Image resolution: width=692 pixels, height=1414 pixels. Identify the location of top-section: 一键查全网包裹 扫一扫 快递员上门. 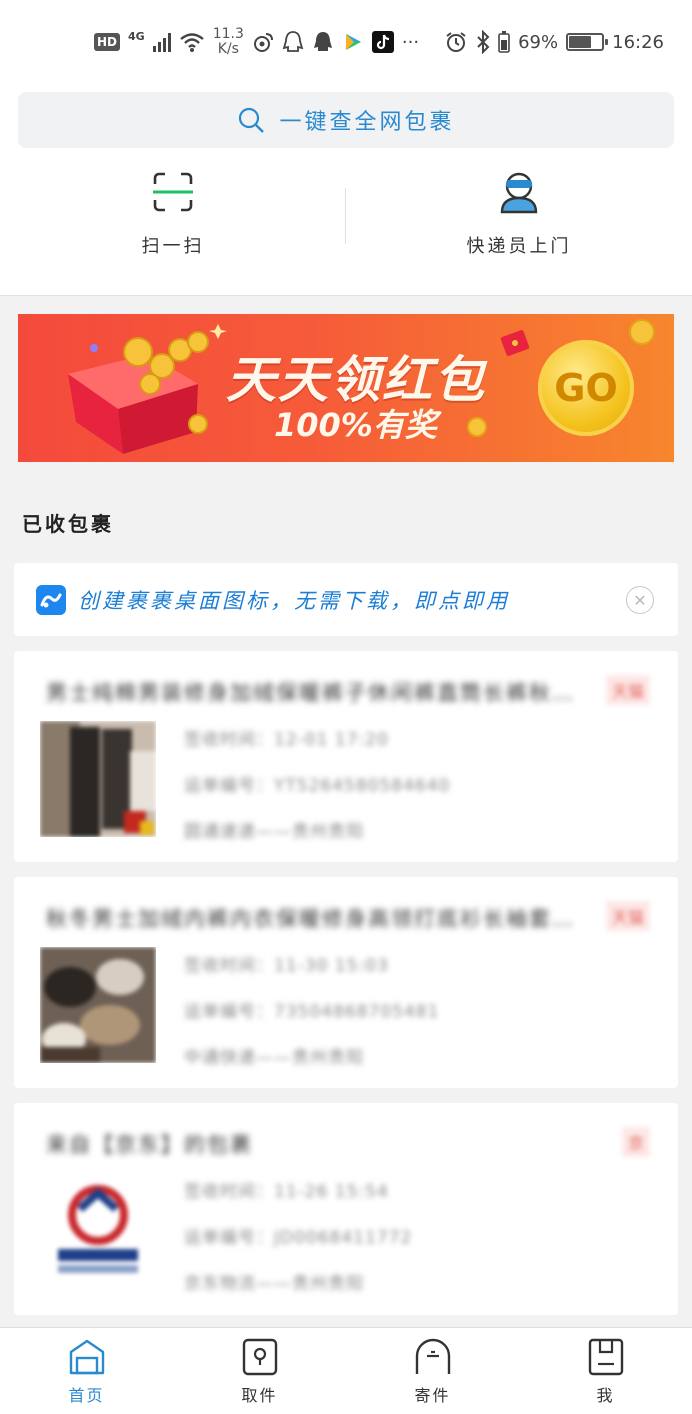
(346, 190).